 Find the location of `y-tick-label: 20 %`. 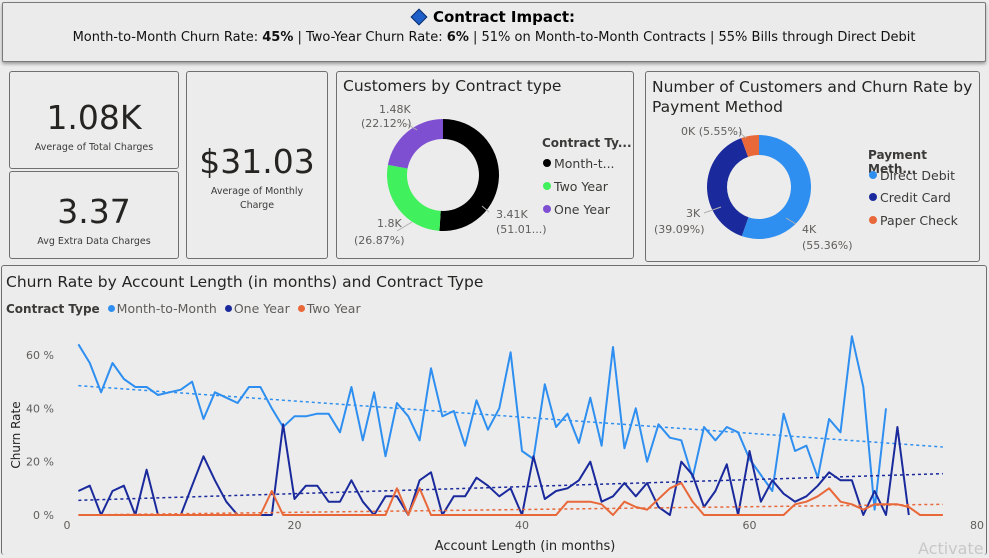

y-tick-label: 20 % is located at coordinates (40, 462).